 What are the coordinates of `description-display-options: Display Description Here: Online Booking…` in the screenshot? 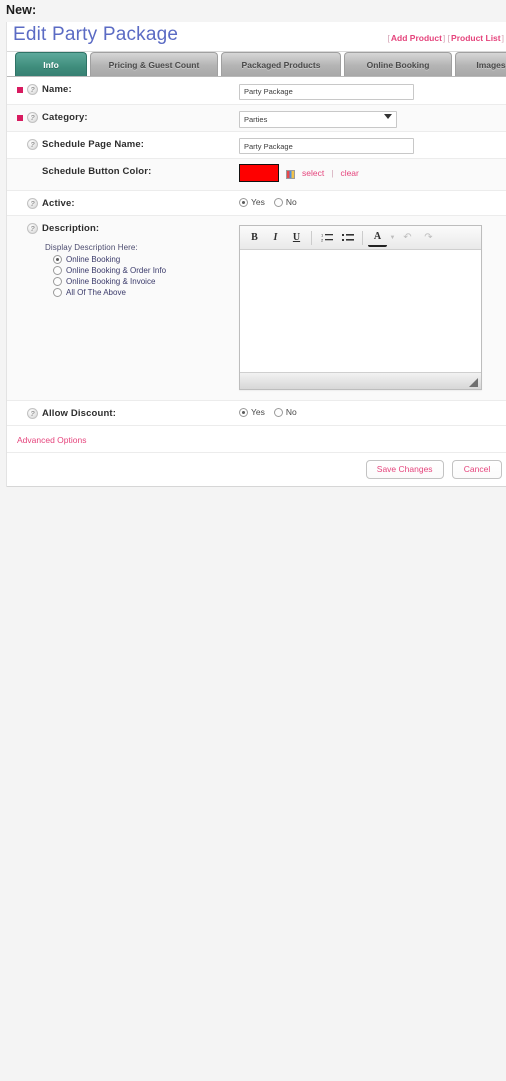 It's located at (123, 270).